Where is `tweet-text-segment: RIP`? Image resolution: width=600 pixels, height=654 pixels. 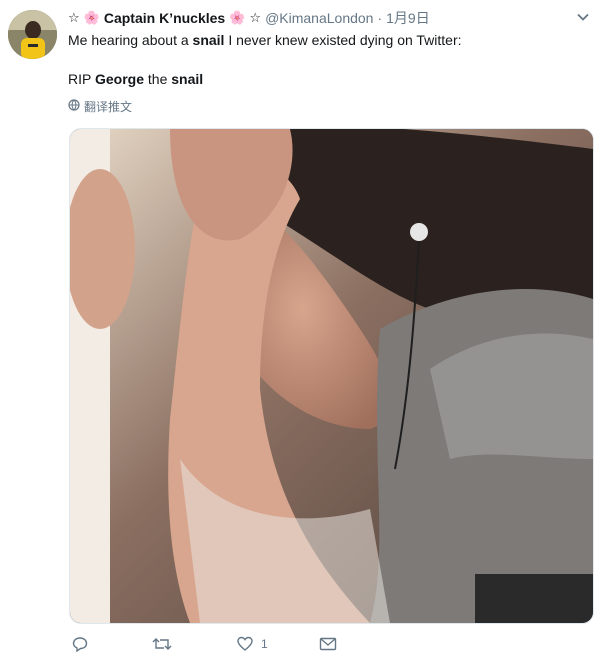 tweet-text-segment: RIP is located at coordinates (81, 79).